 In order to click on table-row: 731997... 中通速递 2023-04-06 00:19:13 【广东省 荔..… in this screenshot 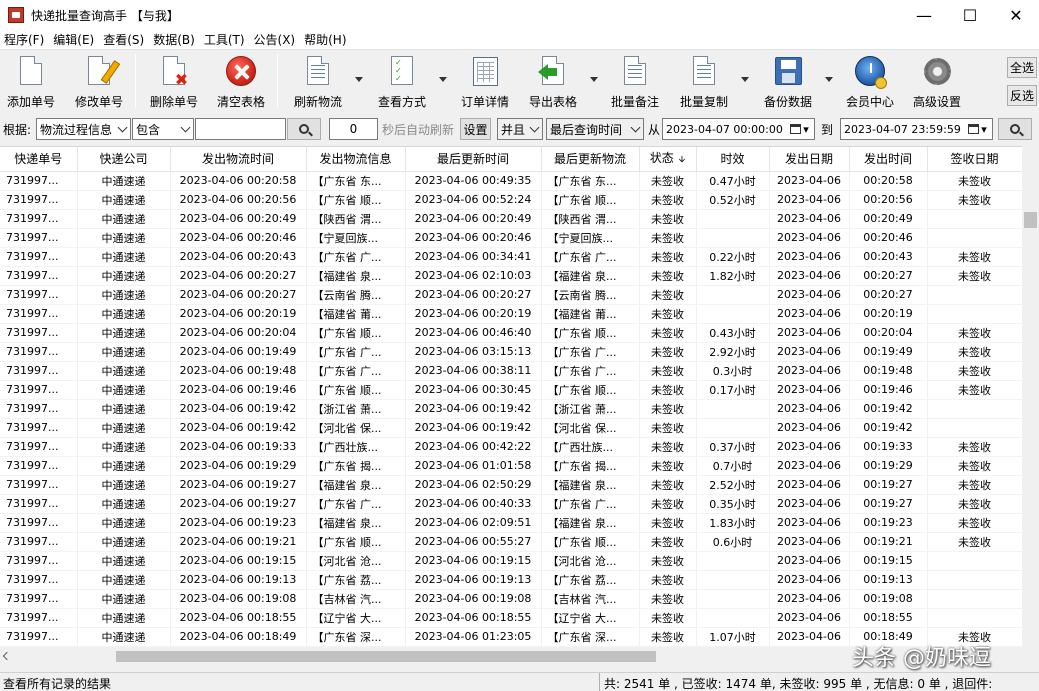, I will do `click(511, 580)`.